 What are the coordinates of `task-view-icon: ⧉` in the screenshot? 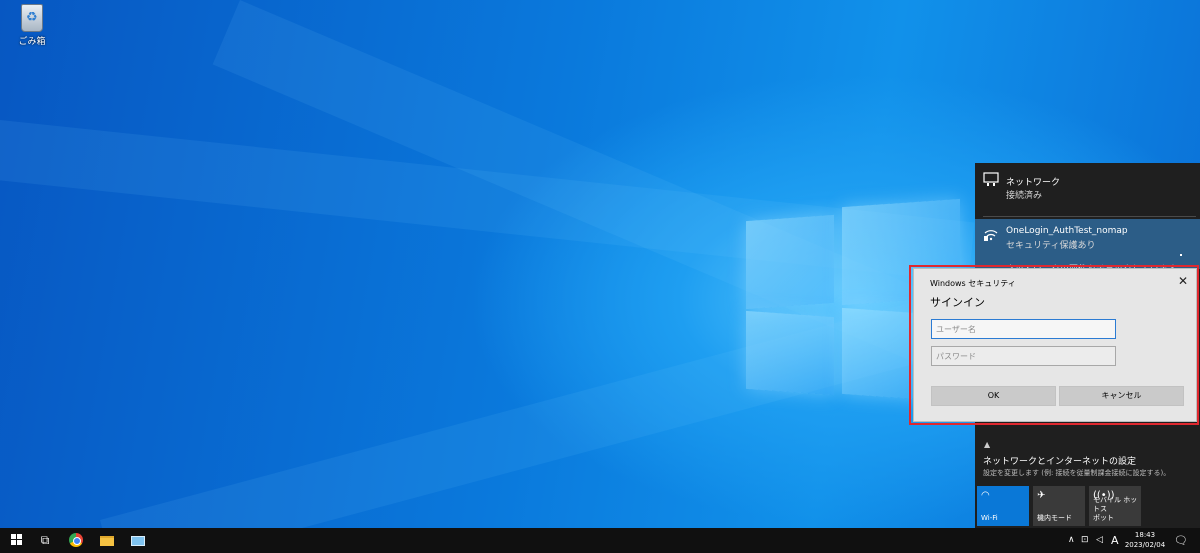 It's located at (45, 540).